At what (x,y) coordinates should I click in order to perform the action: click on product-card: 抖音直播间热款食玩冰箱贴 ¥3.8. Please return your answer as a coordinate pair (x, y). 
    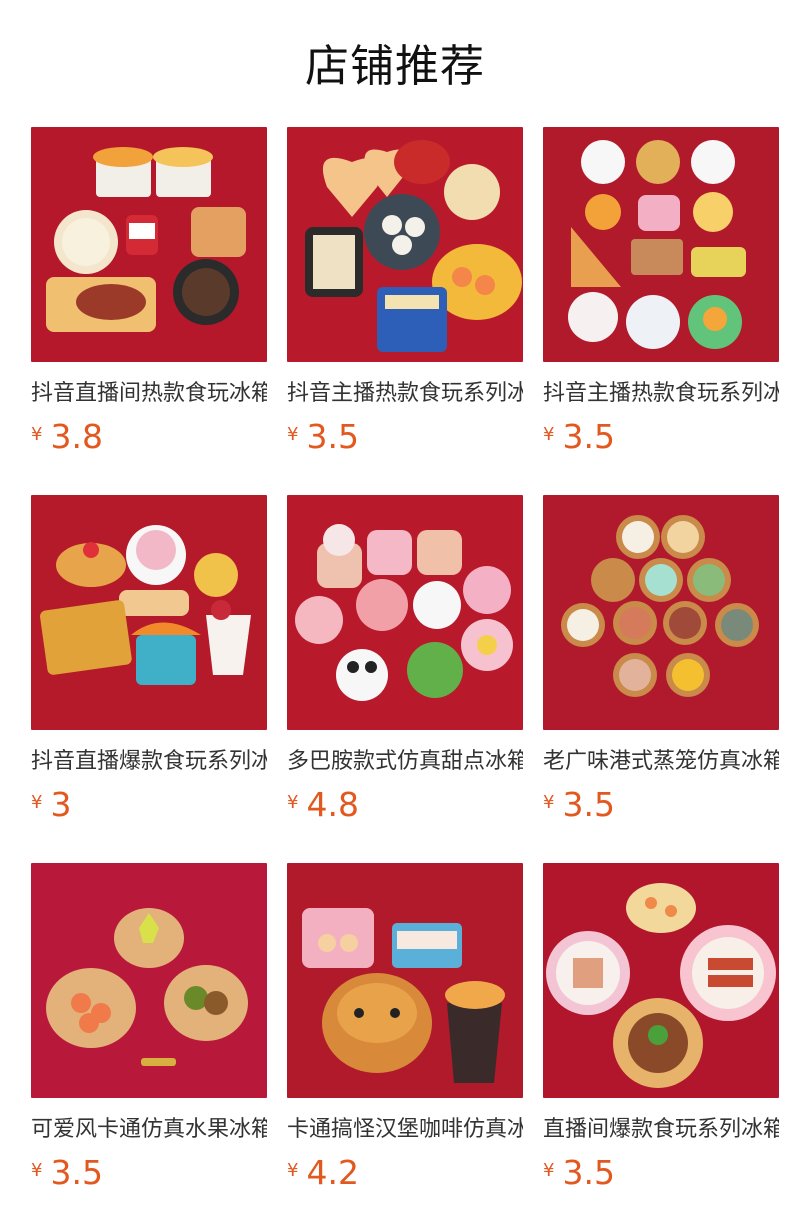
    Looking at the image, I should click on (149, 297).